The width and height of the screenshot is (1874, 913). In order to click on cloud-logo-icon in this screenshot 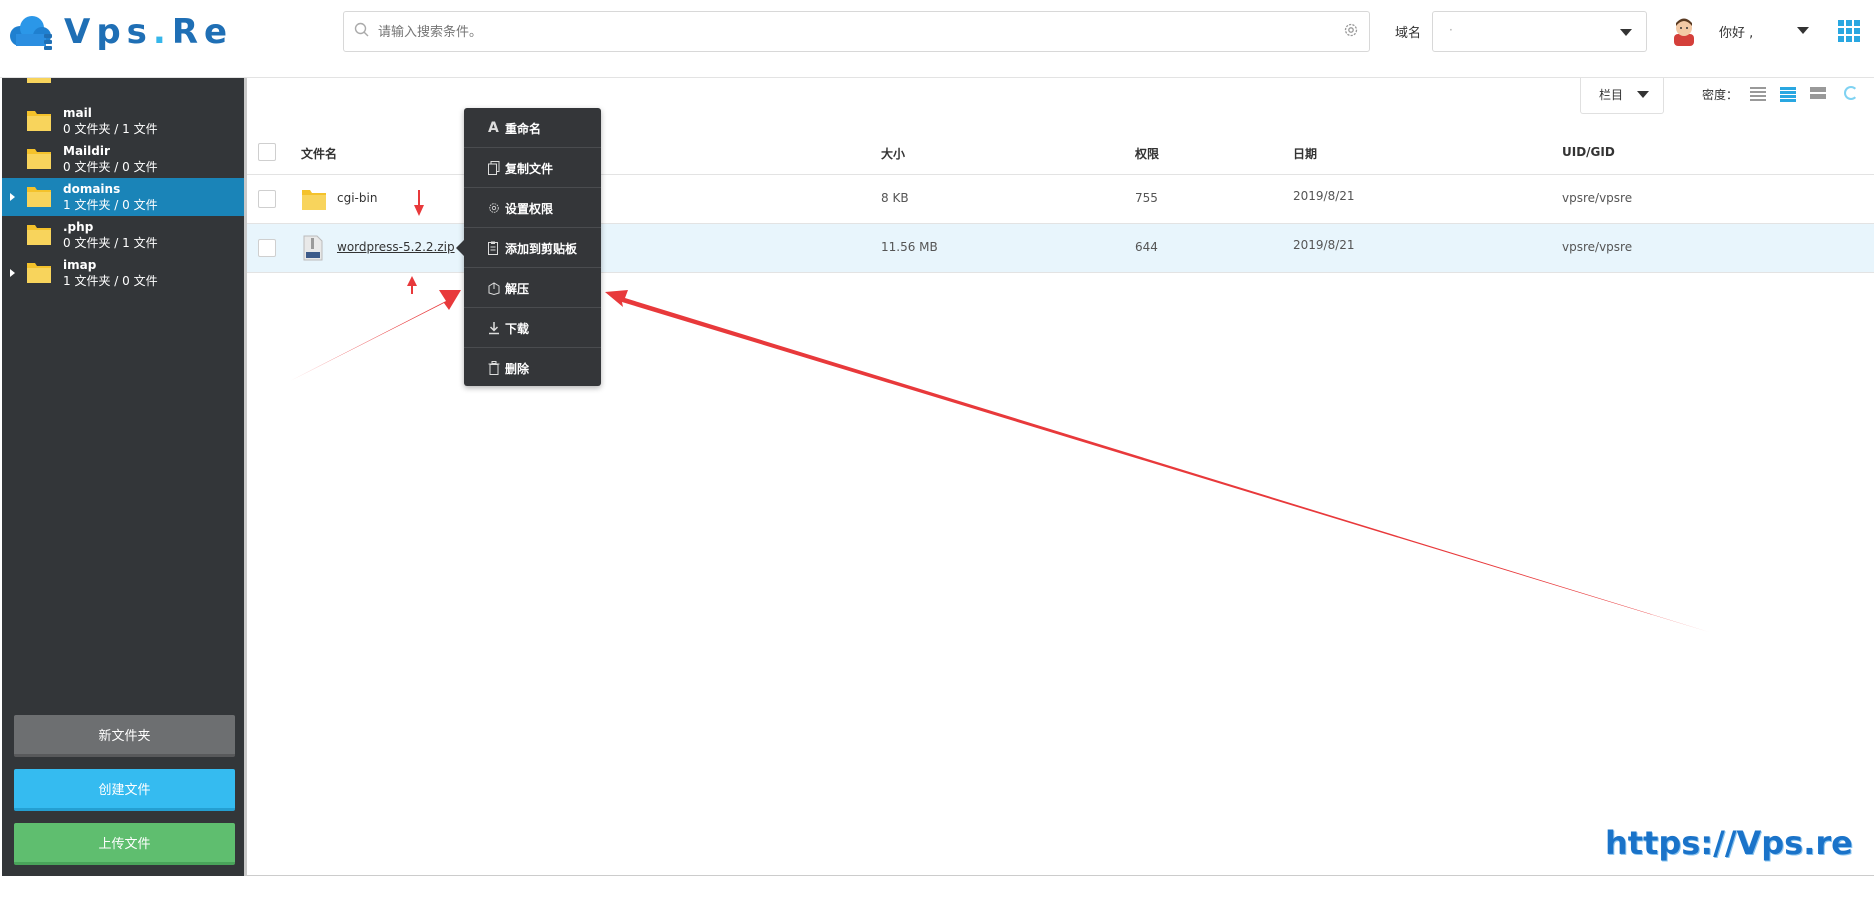, I will do `click(31, 33)`.